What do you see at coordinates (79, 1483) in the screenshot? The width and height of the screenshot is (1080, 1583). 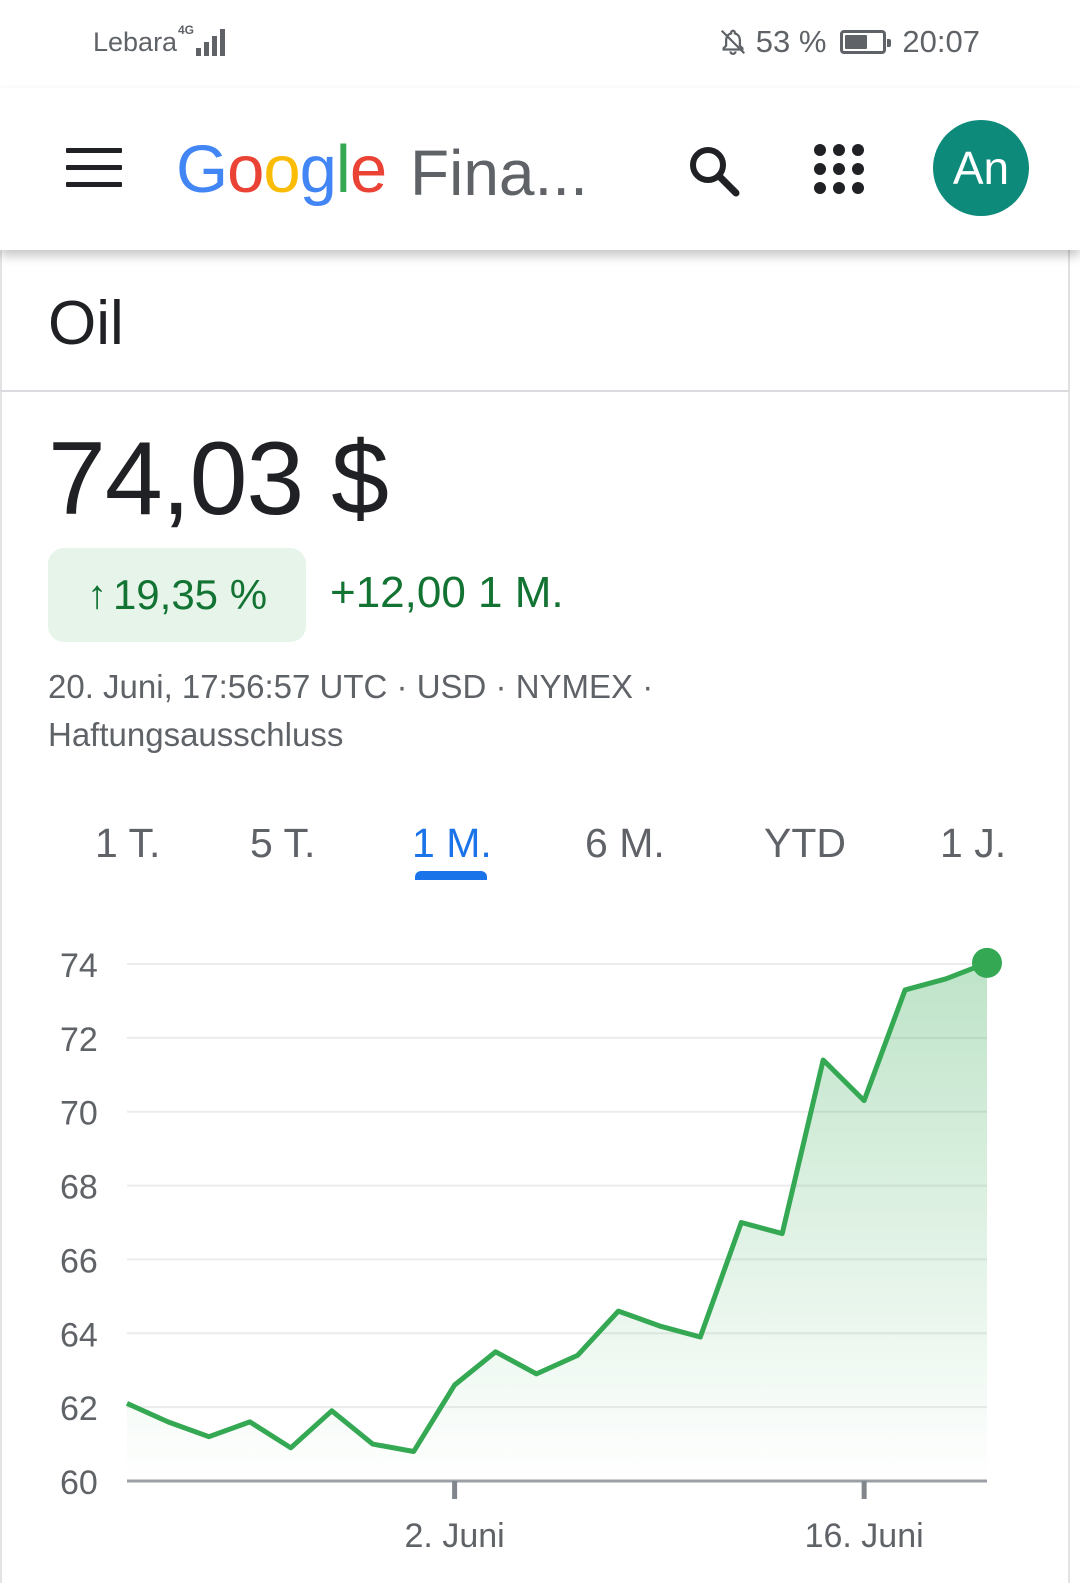 I see `y-tick-label: 60` at bounding box center [79, 1483].